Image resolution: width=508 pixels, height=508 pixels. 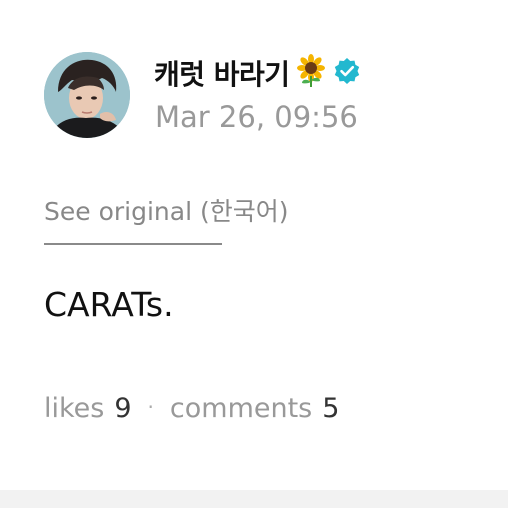 I want to click on post-stats: likes 9 · comments 5, so click(x=191, y=408).